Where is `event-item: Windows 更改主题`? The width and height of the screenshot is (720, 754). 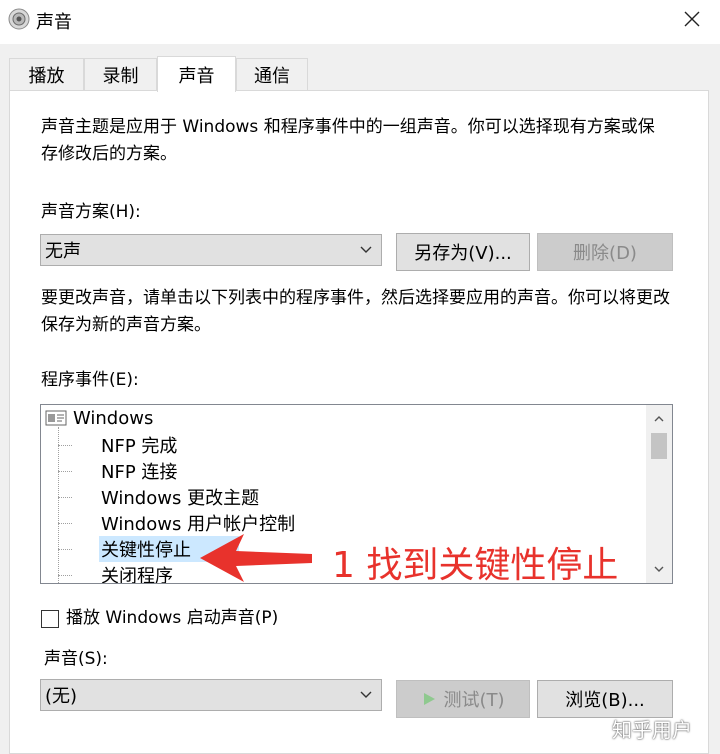 event-item: Windows 更改主题 is located at coordinates (180, 497).